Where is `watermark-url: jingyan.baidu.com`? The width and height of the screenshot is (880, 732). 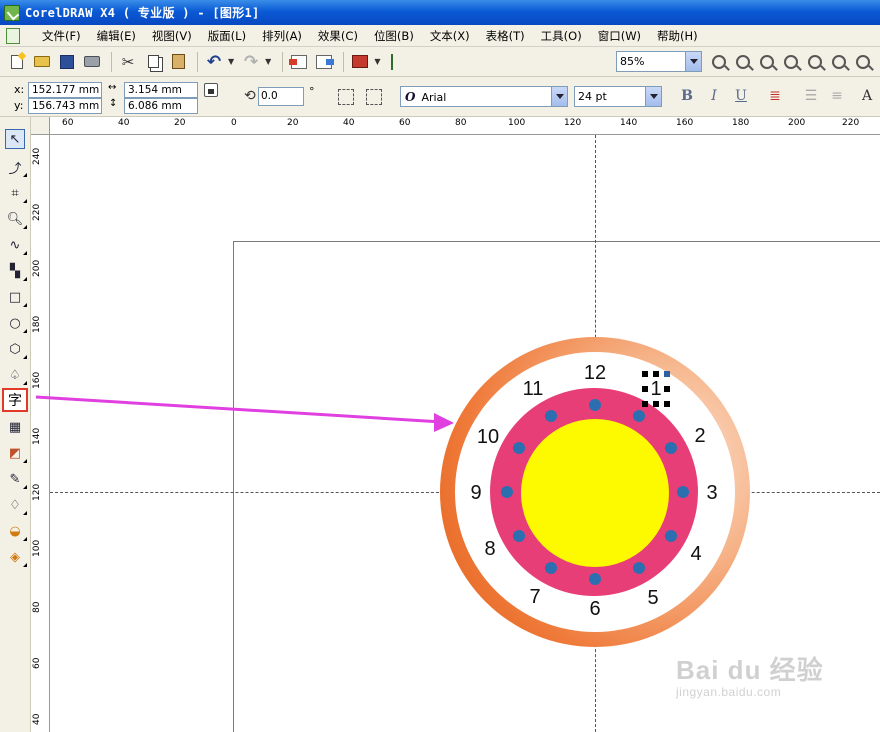
watermark-url: jingyan.baidu.com is located at coordinates (729, 692).